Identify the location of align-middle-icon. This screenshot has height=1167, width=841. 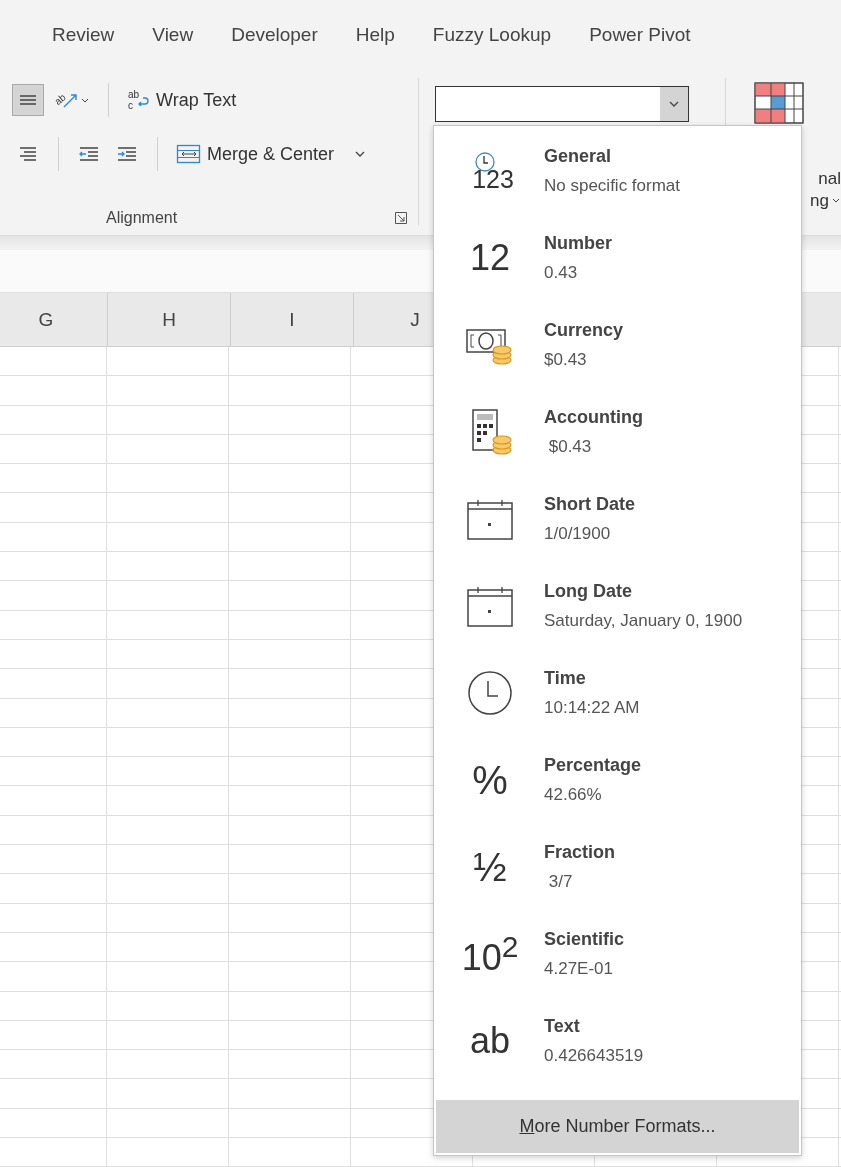
(28, 100).